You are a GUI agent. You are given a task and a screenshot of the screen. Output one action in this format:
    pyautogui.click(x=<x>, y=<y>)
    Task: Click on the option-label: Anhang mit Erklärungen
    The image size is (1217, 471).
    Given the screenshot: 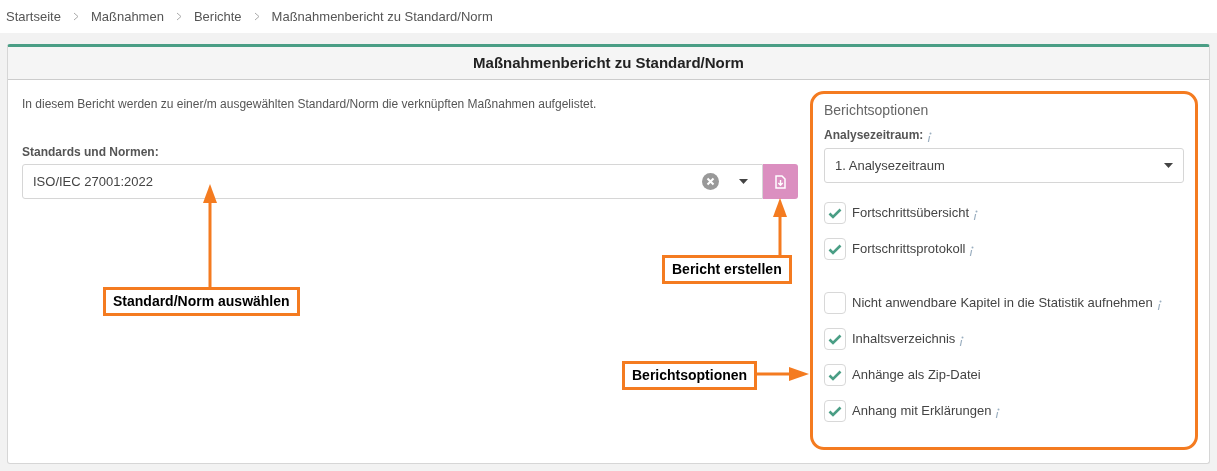 What is the action you would take?
    pyautogui.click(x=922, y=411)
    